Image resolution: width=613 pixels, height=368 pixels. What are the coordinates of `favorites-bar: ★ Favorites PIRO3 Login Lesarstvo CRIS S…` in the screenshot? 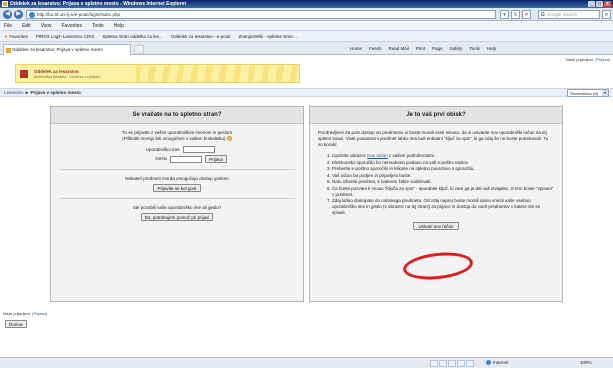 It's located at (306, 36).